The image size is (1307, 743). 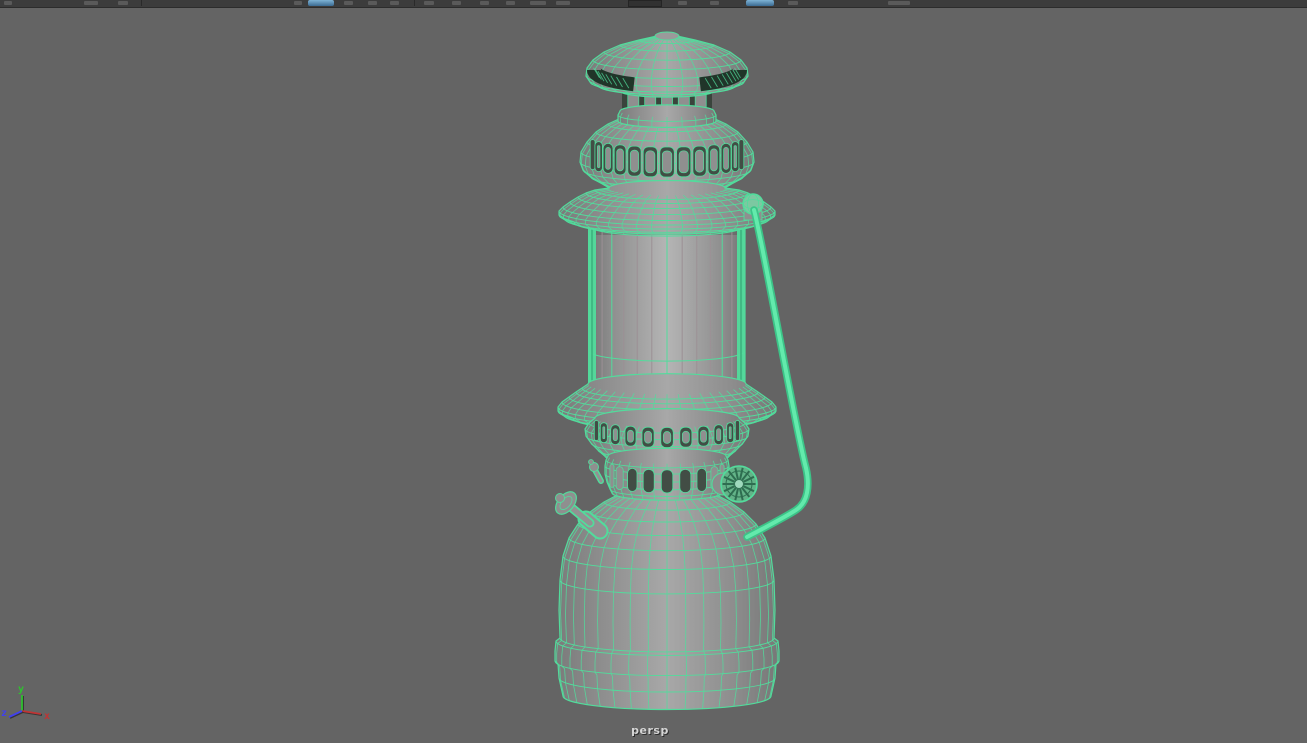 I want to click on cage-ring-bottom, so click(x=667, y=116).